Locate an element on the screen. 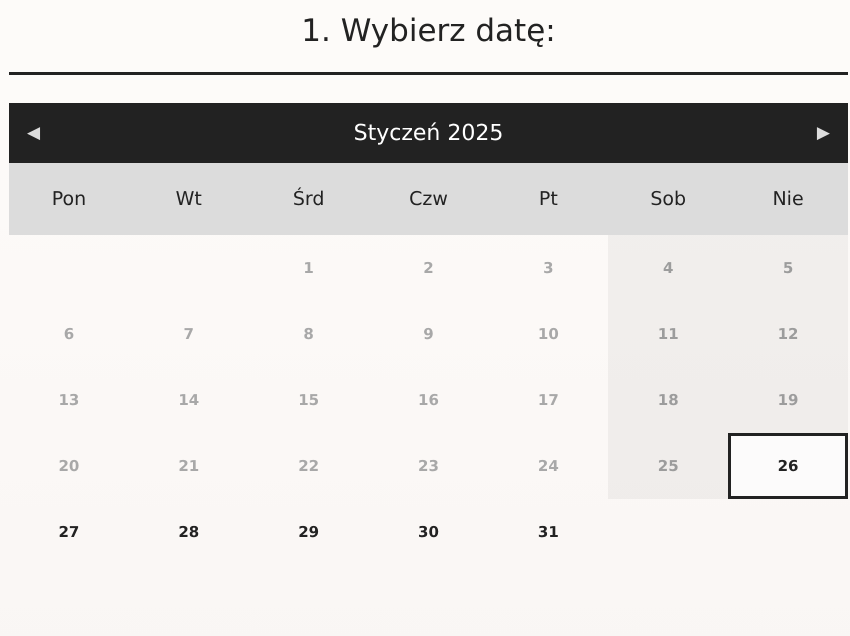 Image resolution: width=850 pixels, height=636 pixels. previous-month-button: ◀ is located at coordinates (33, 133).